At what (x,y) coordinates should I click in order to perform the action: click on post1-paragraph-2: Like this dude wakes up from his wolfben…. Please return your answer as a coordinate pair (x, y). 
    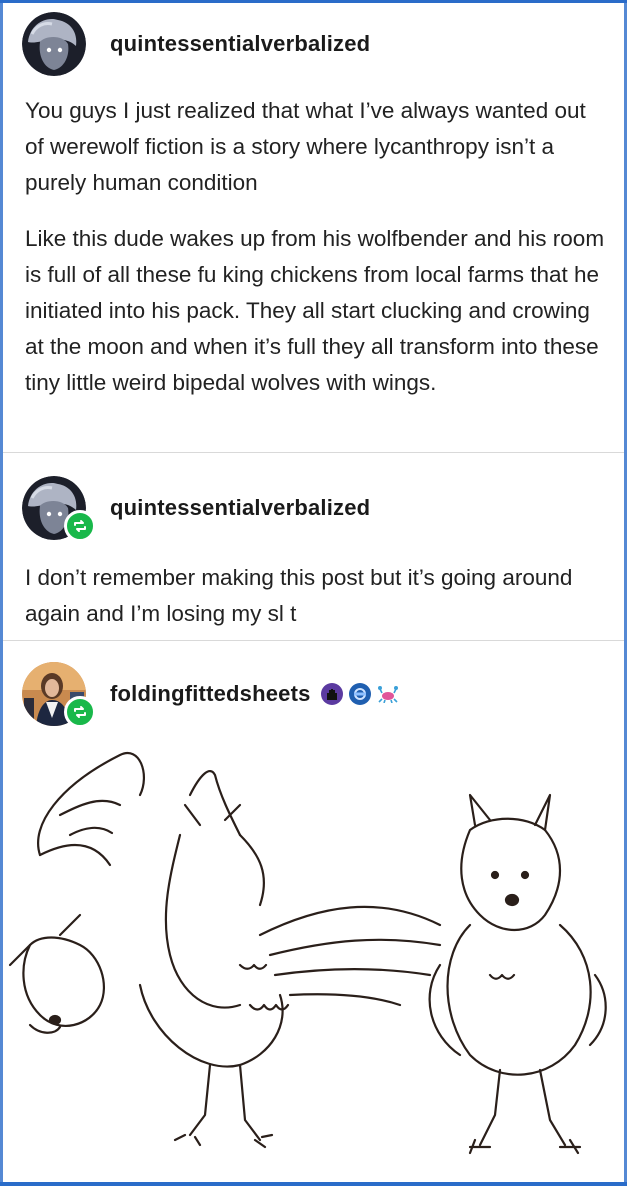
    Looking at the image, I should click on (315, 310).